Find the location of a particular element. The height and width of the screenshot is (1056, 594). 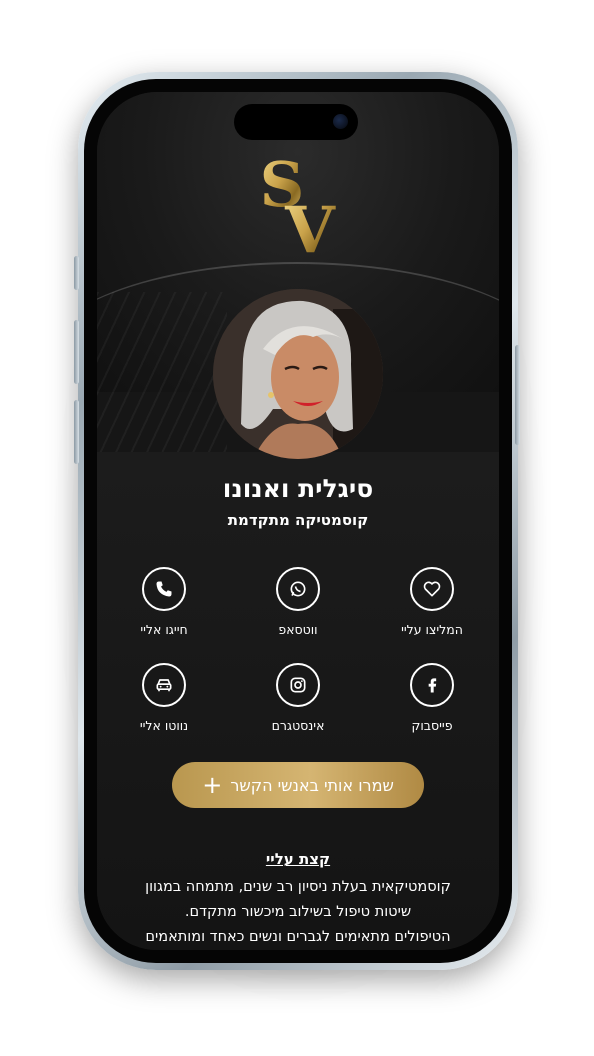

plus-icon: + is located at coordinates (212, 785).